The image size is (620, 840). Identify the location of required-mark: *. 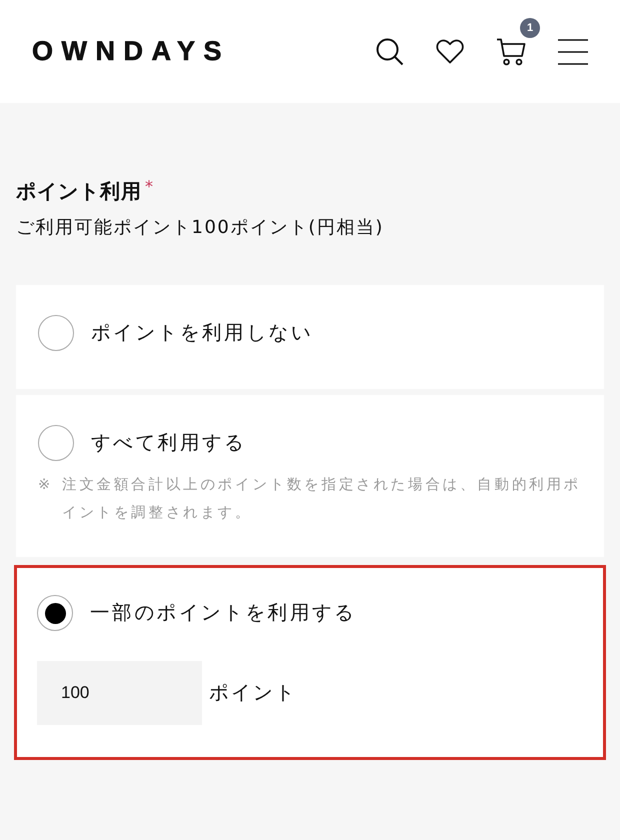
(149, 187).